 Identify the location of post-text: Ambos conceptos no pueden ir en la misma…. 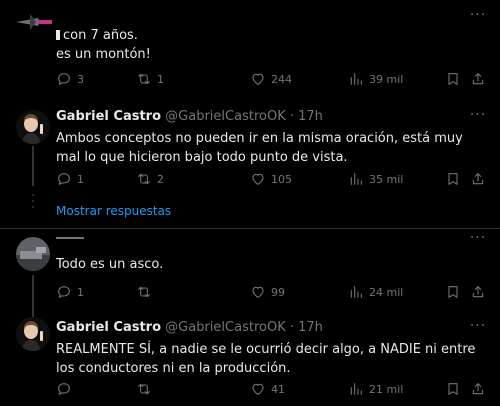
(259, 148).